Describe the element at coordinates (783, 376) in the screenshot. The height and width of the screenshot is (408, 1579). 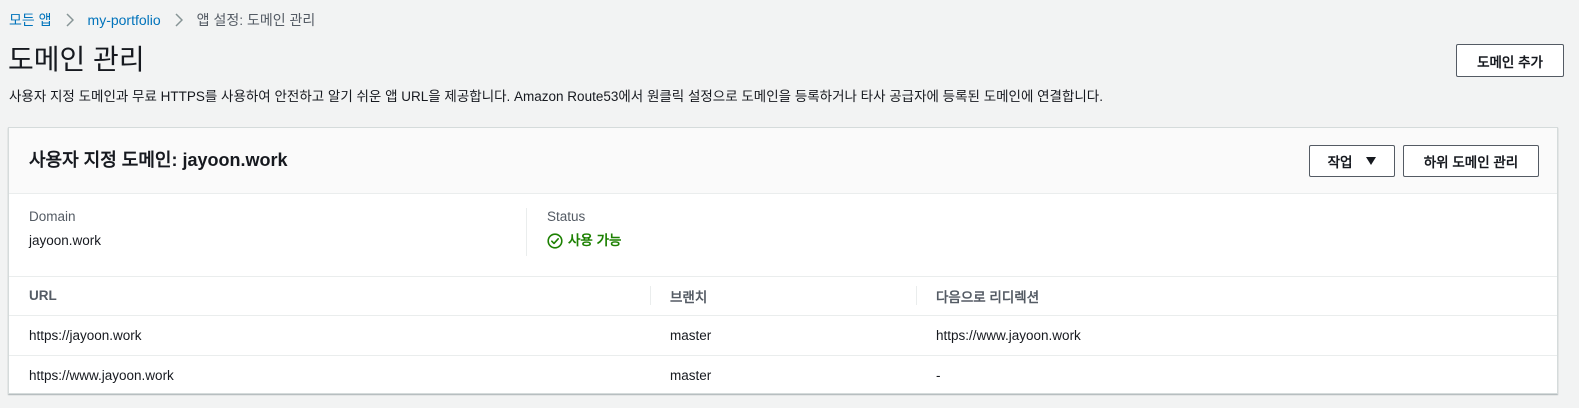
I see `table-row: https://www.jayoon.work master -` at that location.